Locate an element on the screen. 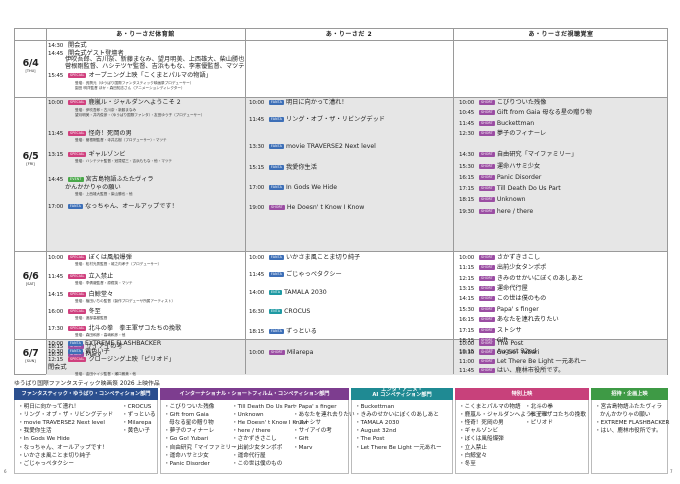  entry-title: here / there is located at coordinates (515, 211).